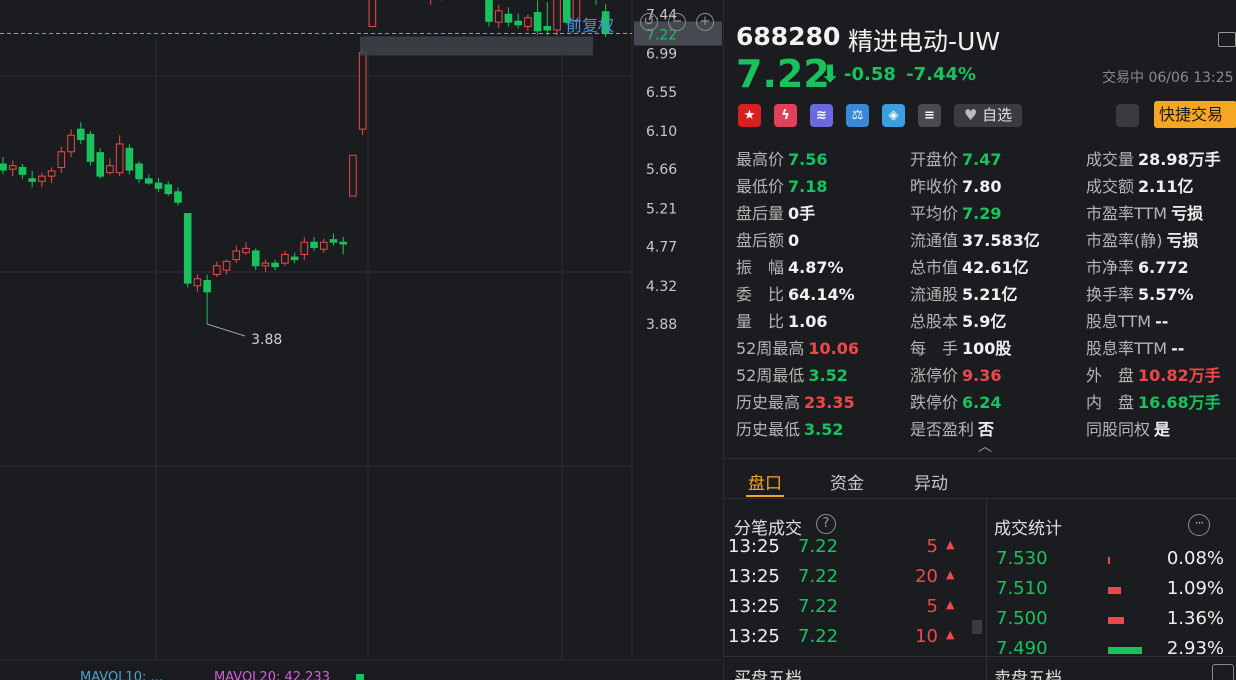  Describe the element at coordinates (770, 348) in the screenshot. I see `stat-label: 52周最高` at that location.